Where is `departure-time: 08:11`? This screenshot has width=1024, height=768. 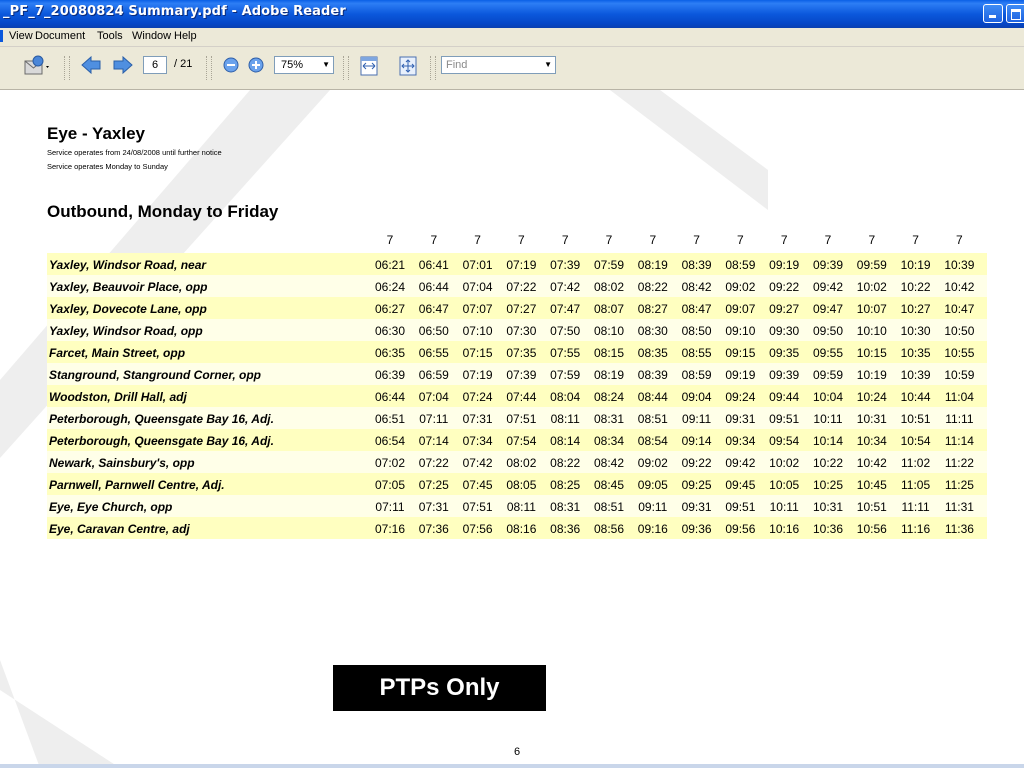
departure-time: 08:11 is located at coordinates (565, 419).